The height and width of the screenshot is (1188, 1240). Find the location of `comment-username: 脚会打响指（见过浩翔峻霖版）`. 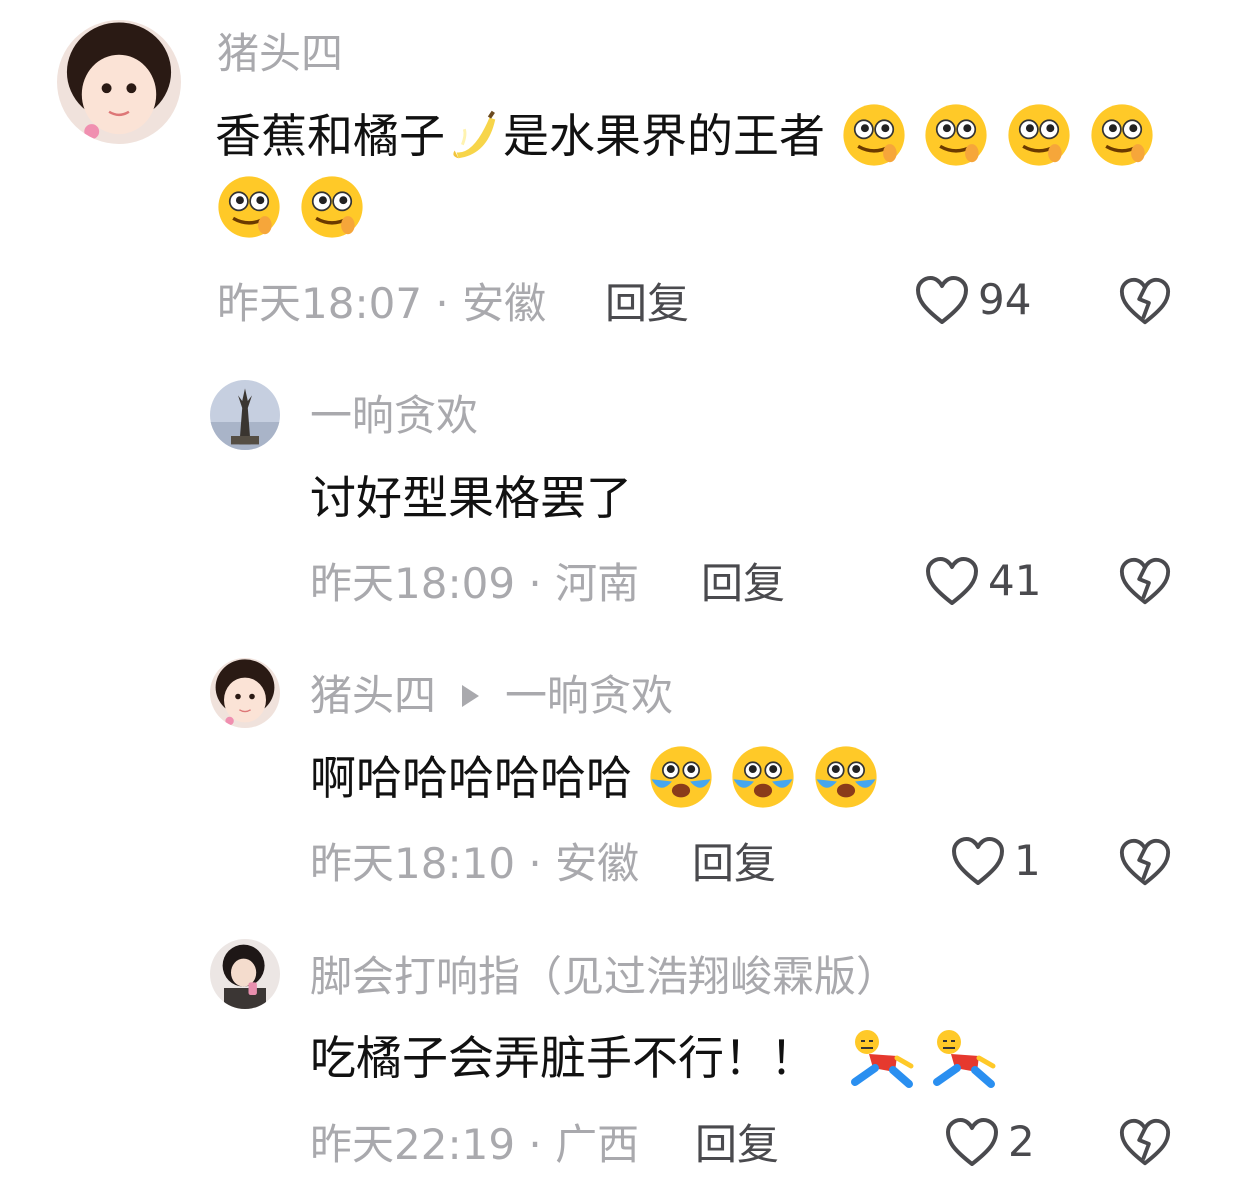

comment-username: 脚会打响指（见过浩翔峻霖版） is located at coordinates (604, 977).